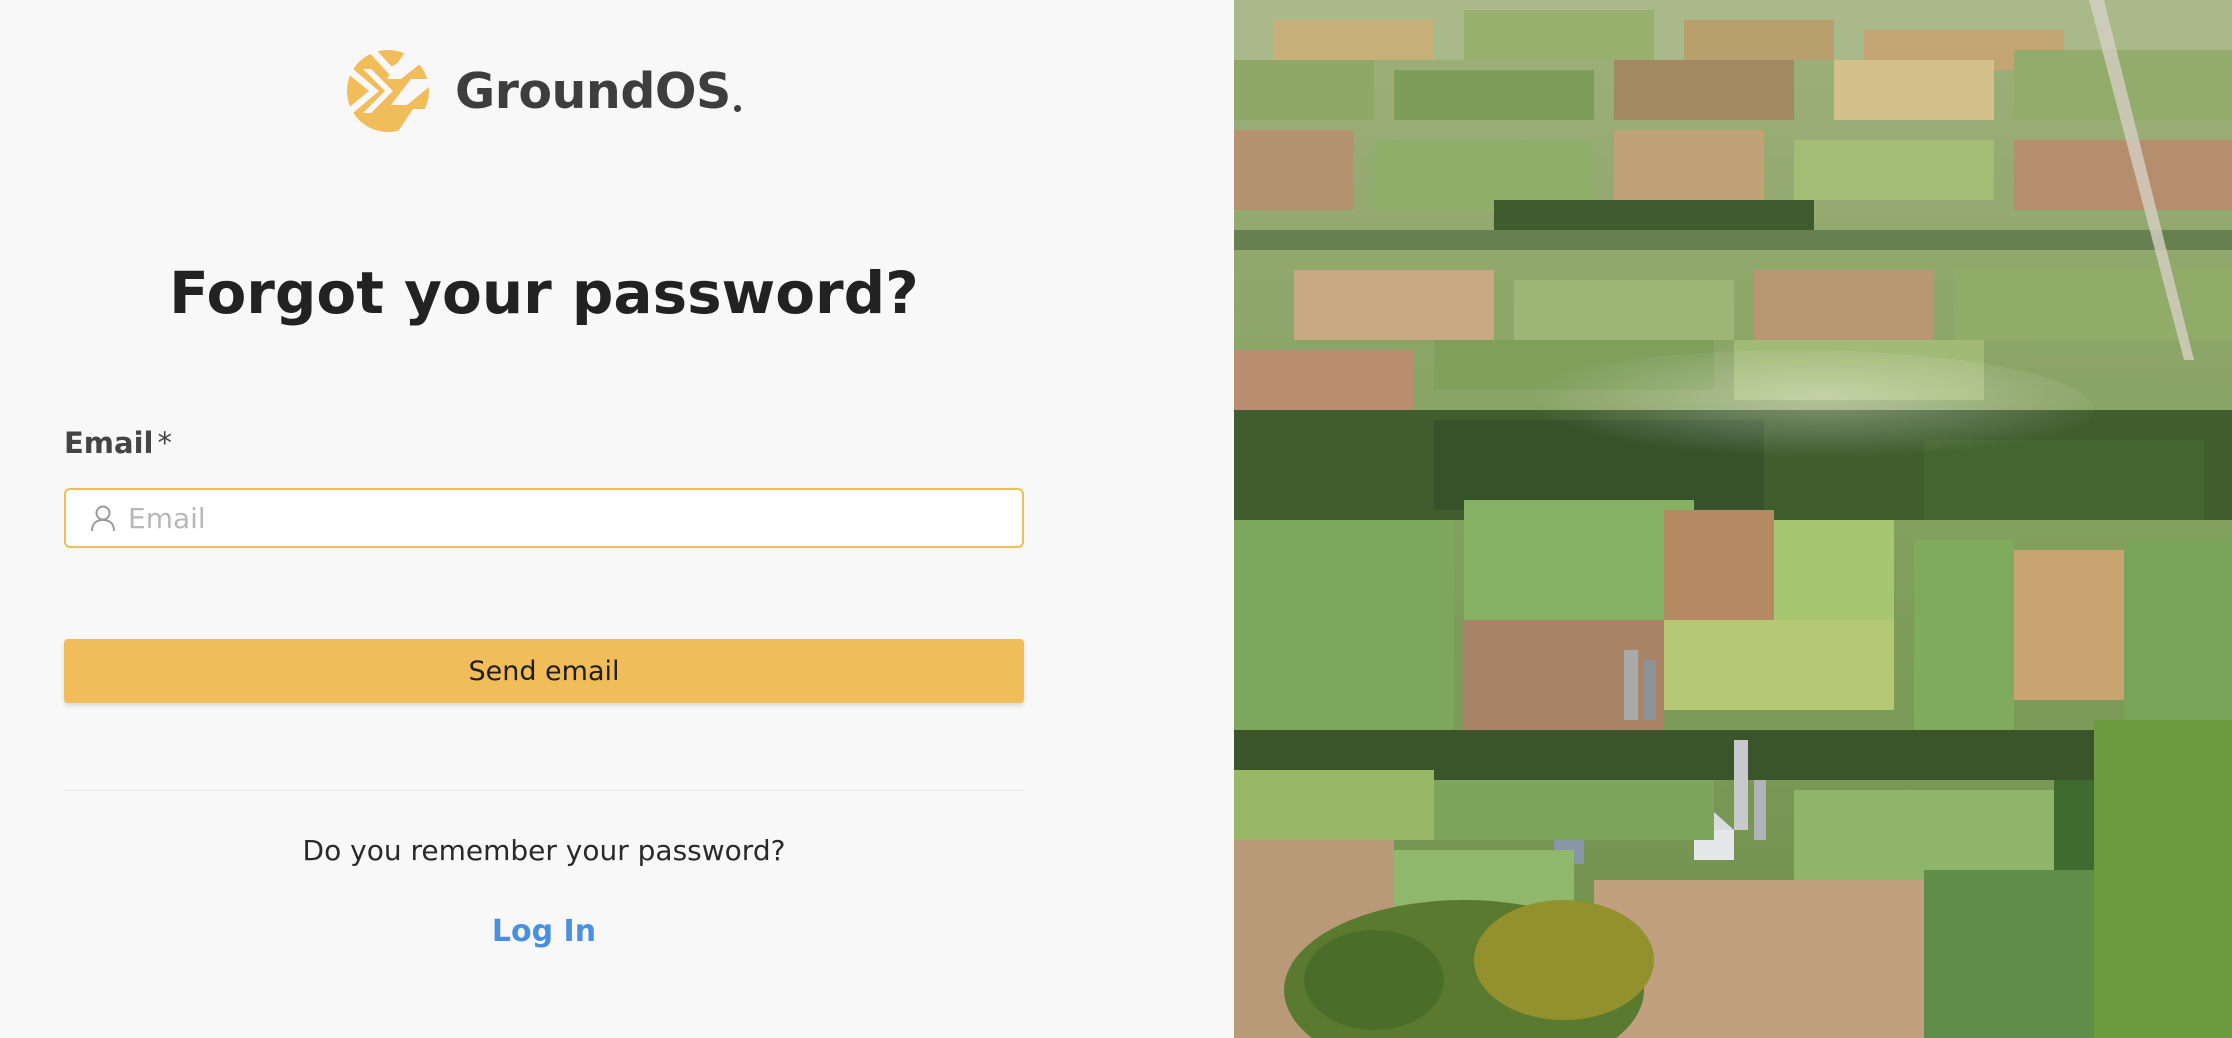 The width and height of the screenshot is (2232, 1038). What do you see at coordinates (544, 931) in the screenshot?
I see `login-link: Log In` at bounding box center [544, 931].